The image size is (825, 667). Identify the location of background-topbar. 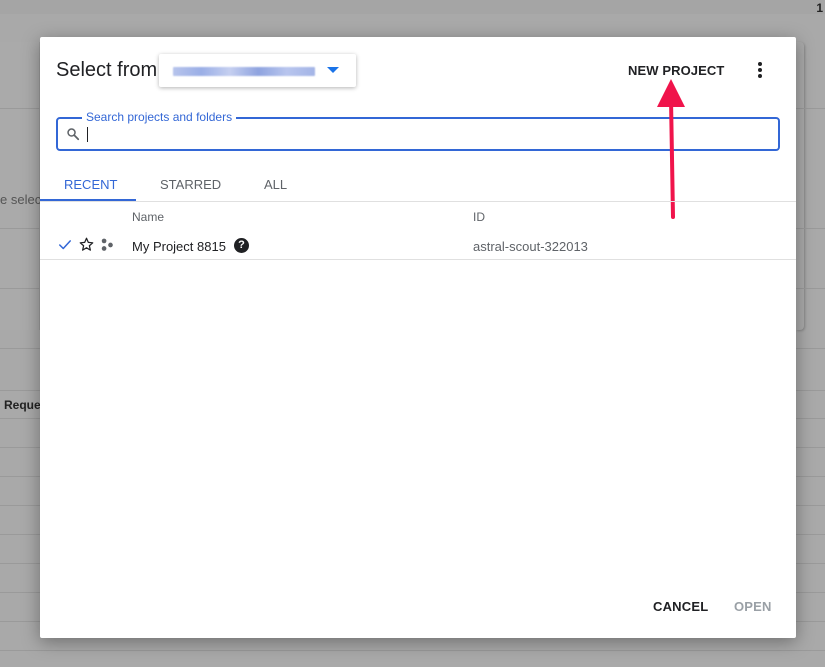
(412, 7).